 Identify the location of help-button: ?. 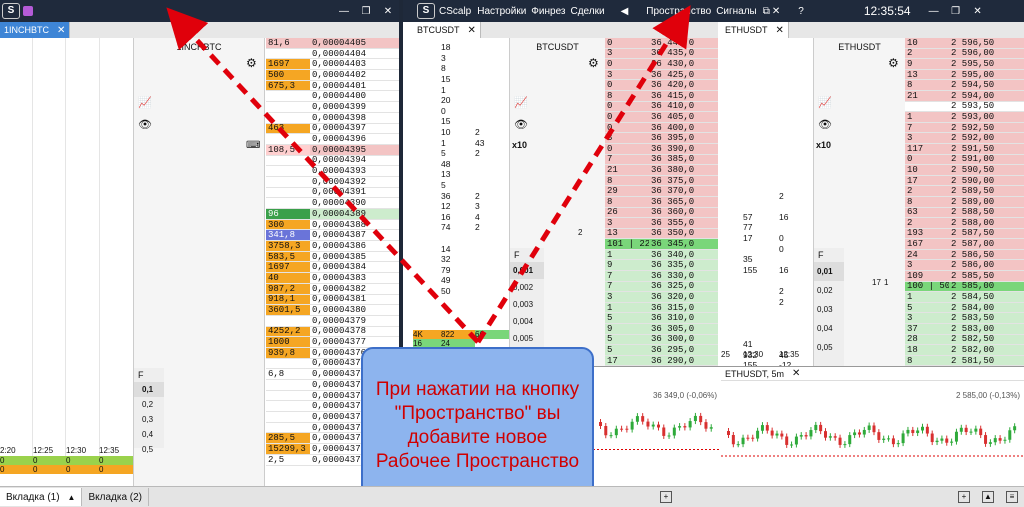
(801, 11).